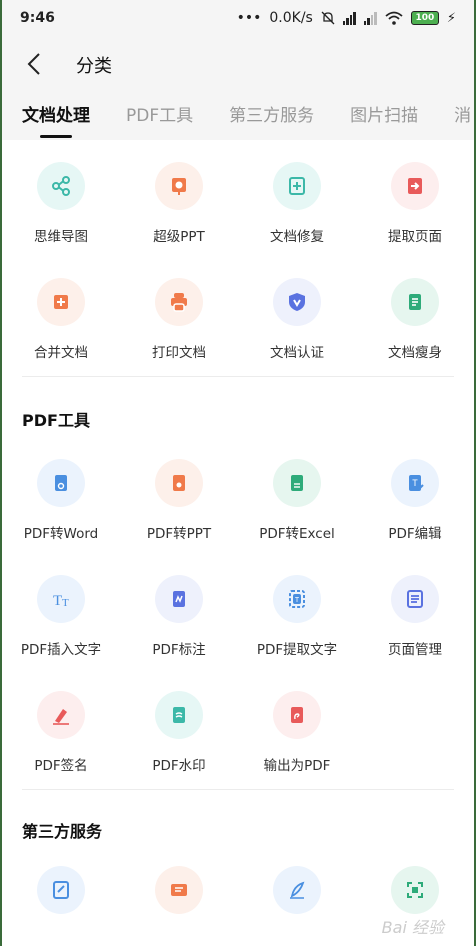  Describe the element at coordinates (179, 483) in the screenshot. I see `pdf-to-ppt-icon` at that location.